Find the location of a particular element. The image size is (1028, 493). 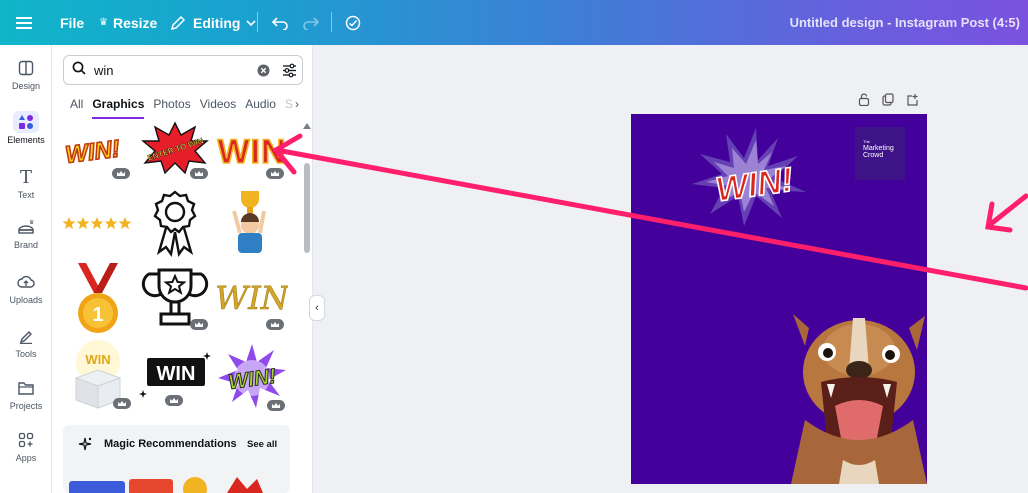

graphic-enter-to-win: ENTER TO WIN is located at coordinates (175, 151).